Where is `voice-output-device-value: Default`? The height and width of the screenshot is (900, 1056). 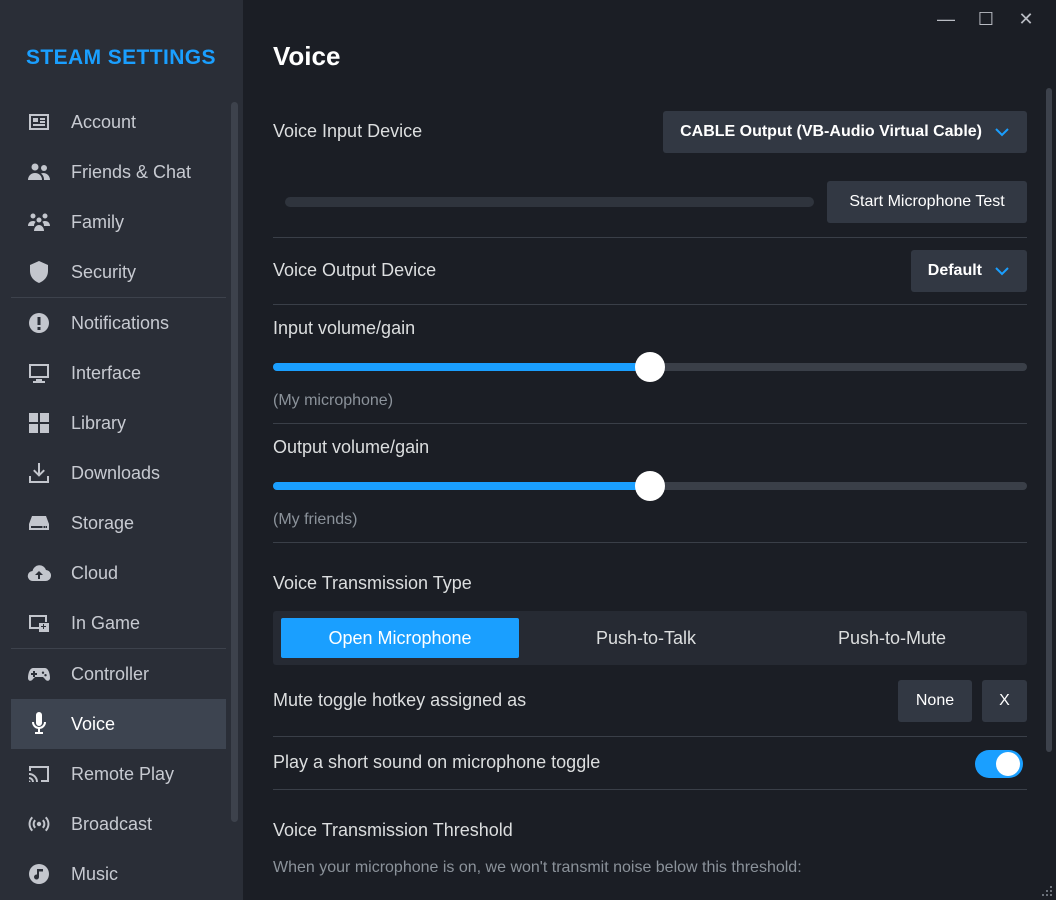
voice-output-device-value: Default is located at coordinates (954, 270).